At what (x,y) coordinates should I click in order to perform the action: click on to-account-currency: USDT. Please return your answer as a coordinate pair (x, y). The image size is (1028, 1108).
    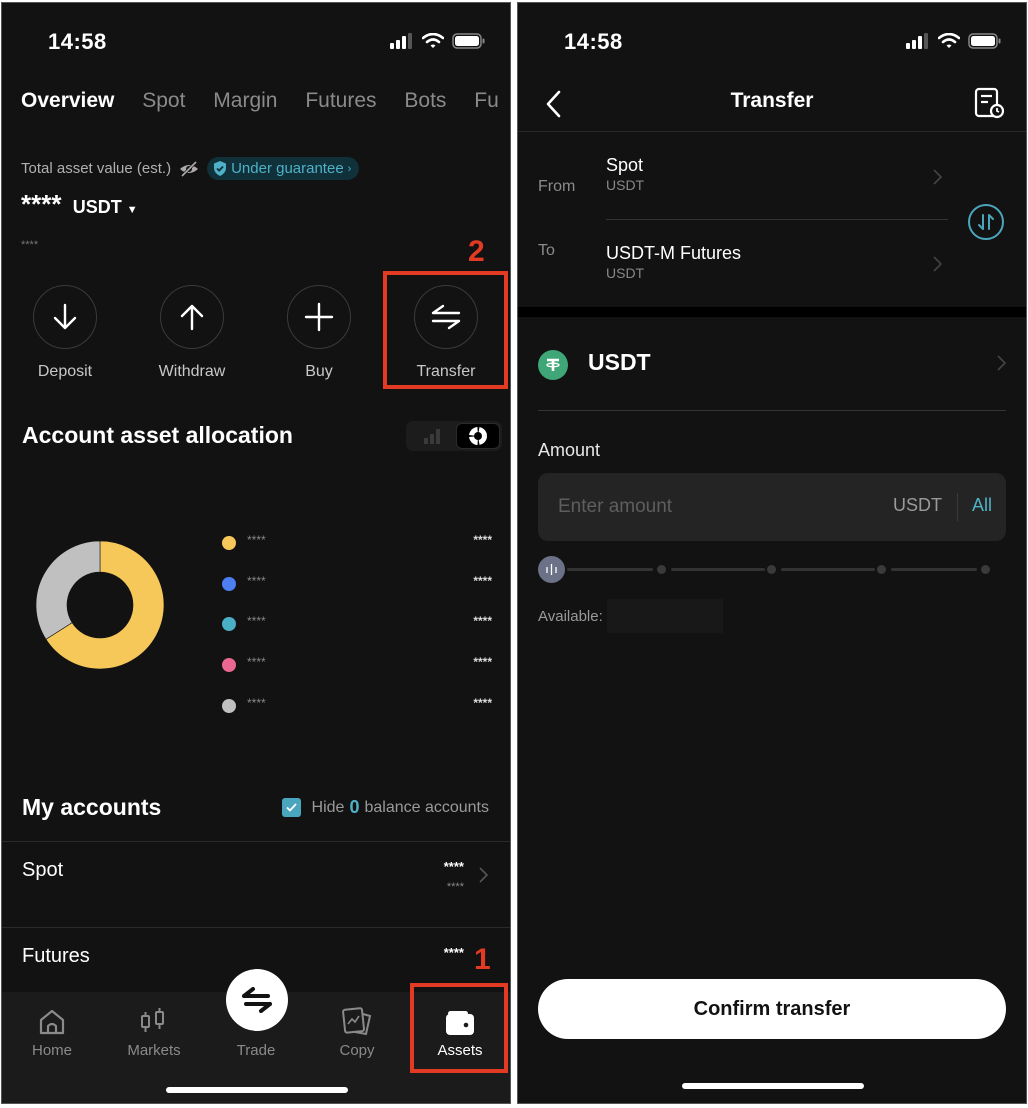
    Looking at the image, I should click on (625, 273).